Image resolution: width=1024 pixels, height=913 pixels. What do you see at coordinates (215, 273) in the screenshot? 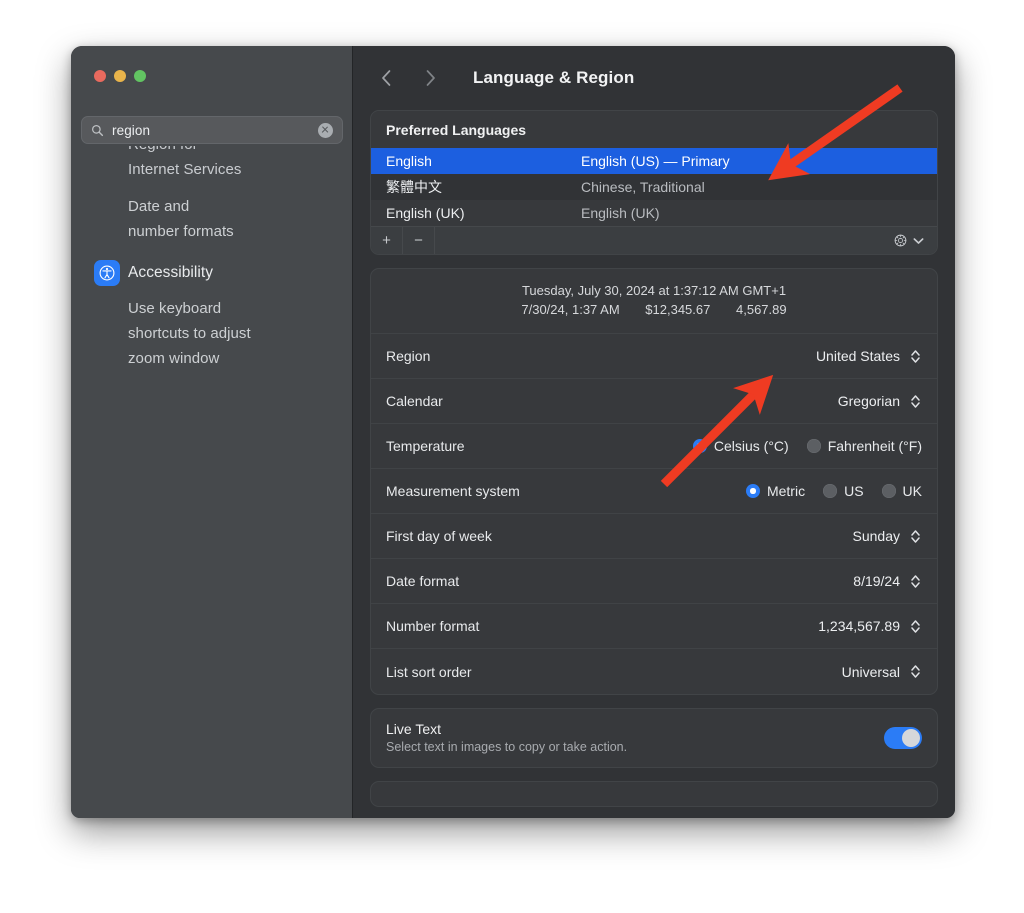
I see `sidebar-group-accessibility: Accessibility` at bounding box center [215, 273].